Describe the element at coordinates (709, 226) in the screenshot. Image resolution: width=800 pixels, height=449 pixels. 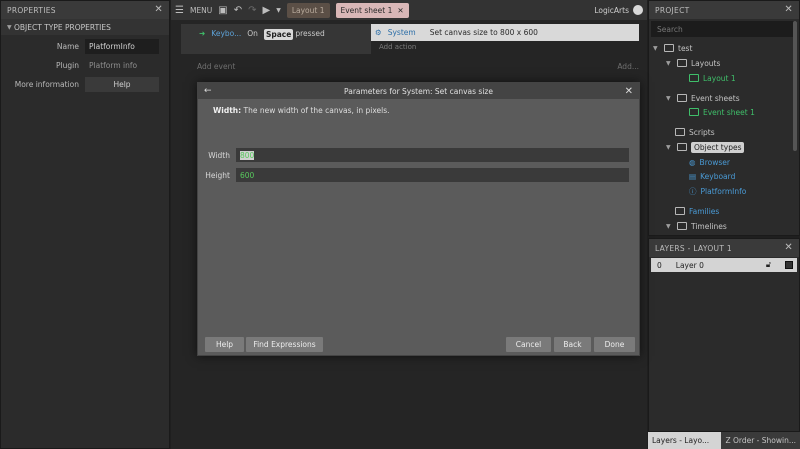
I see `tree-label: Timelines` at that location.